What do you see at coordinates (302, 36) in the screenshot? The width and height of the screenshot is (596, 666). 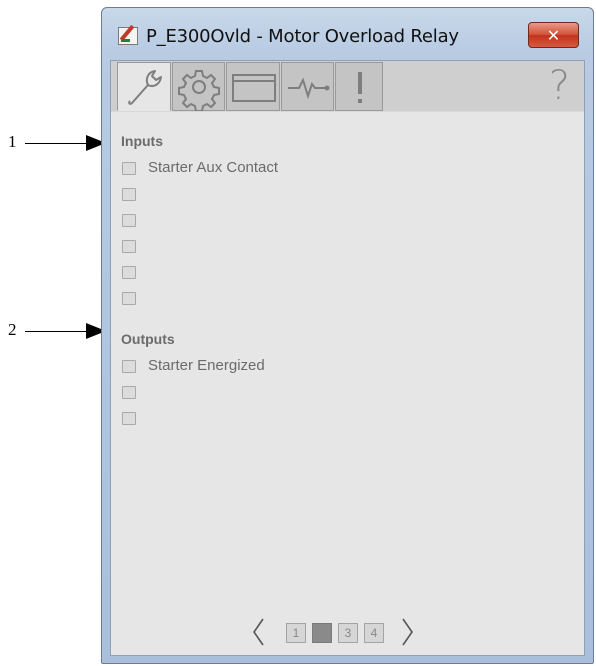 I see `window-title: P_E300Ovld - Motor Overload Relay` at bounding box center [302, 36].